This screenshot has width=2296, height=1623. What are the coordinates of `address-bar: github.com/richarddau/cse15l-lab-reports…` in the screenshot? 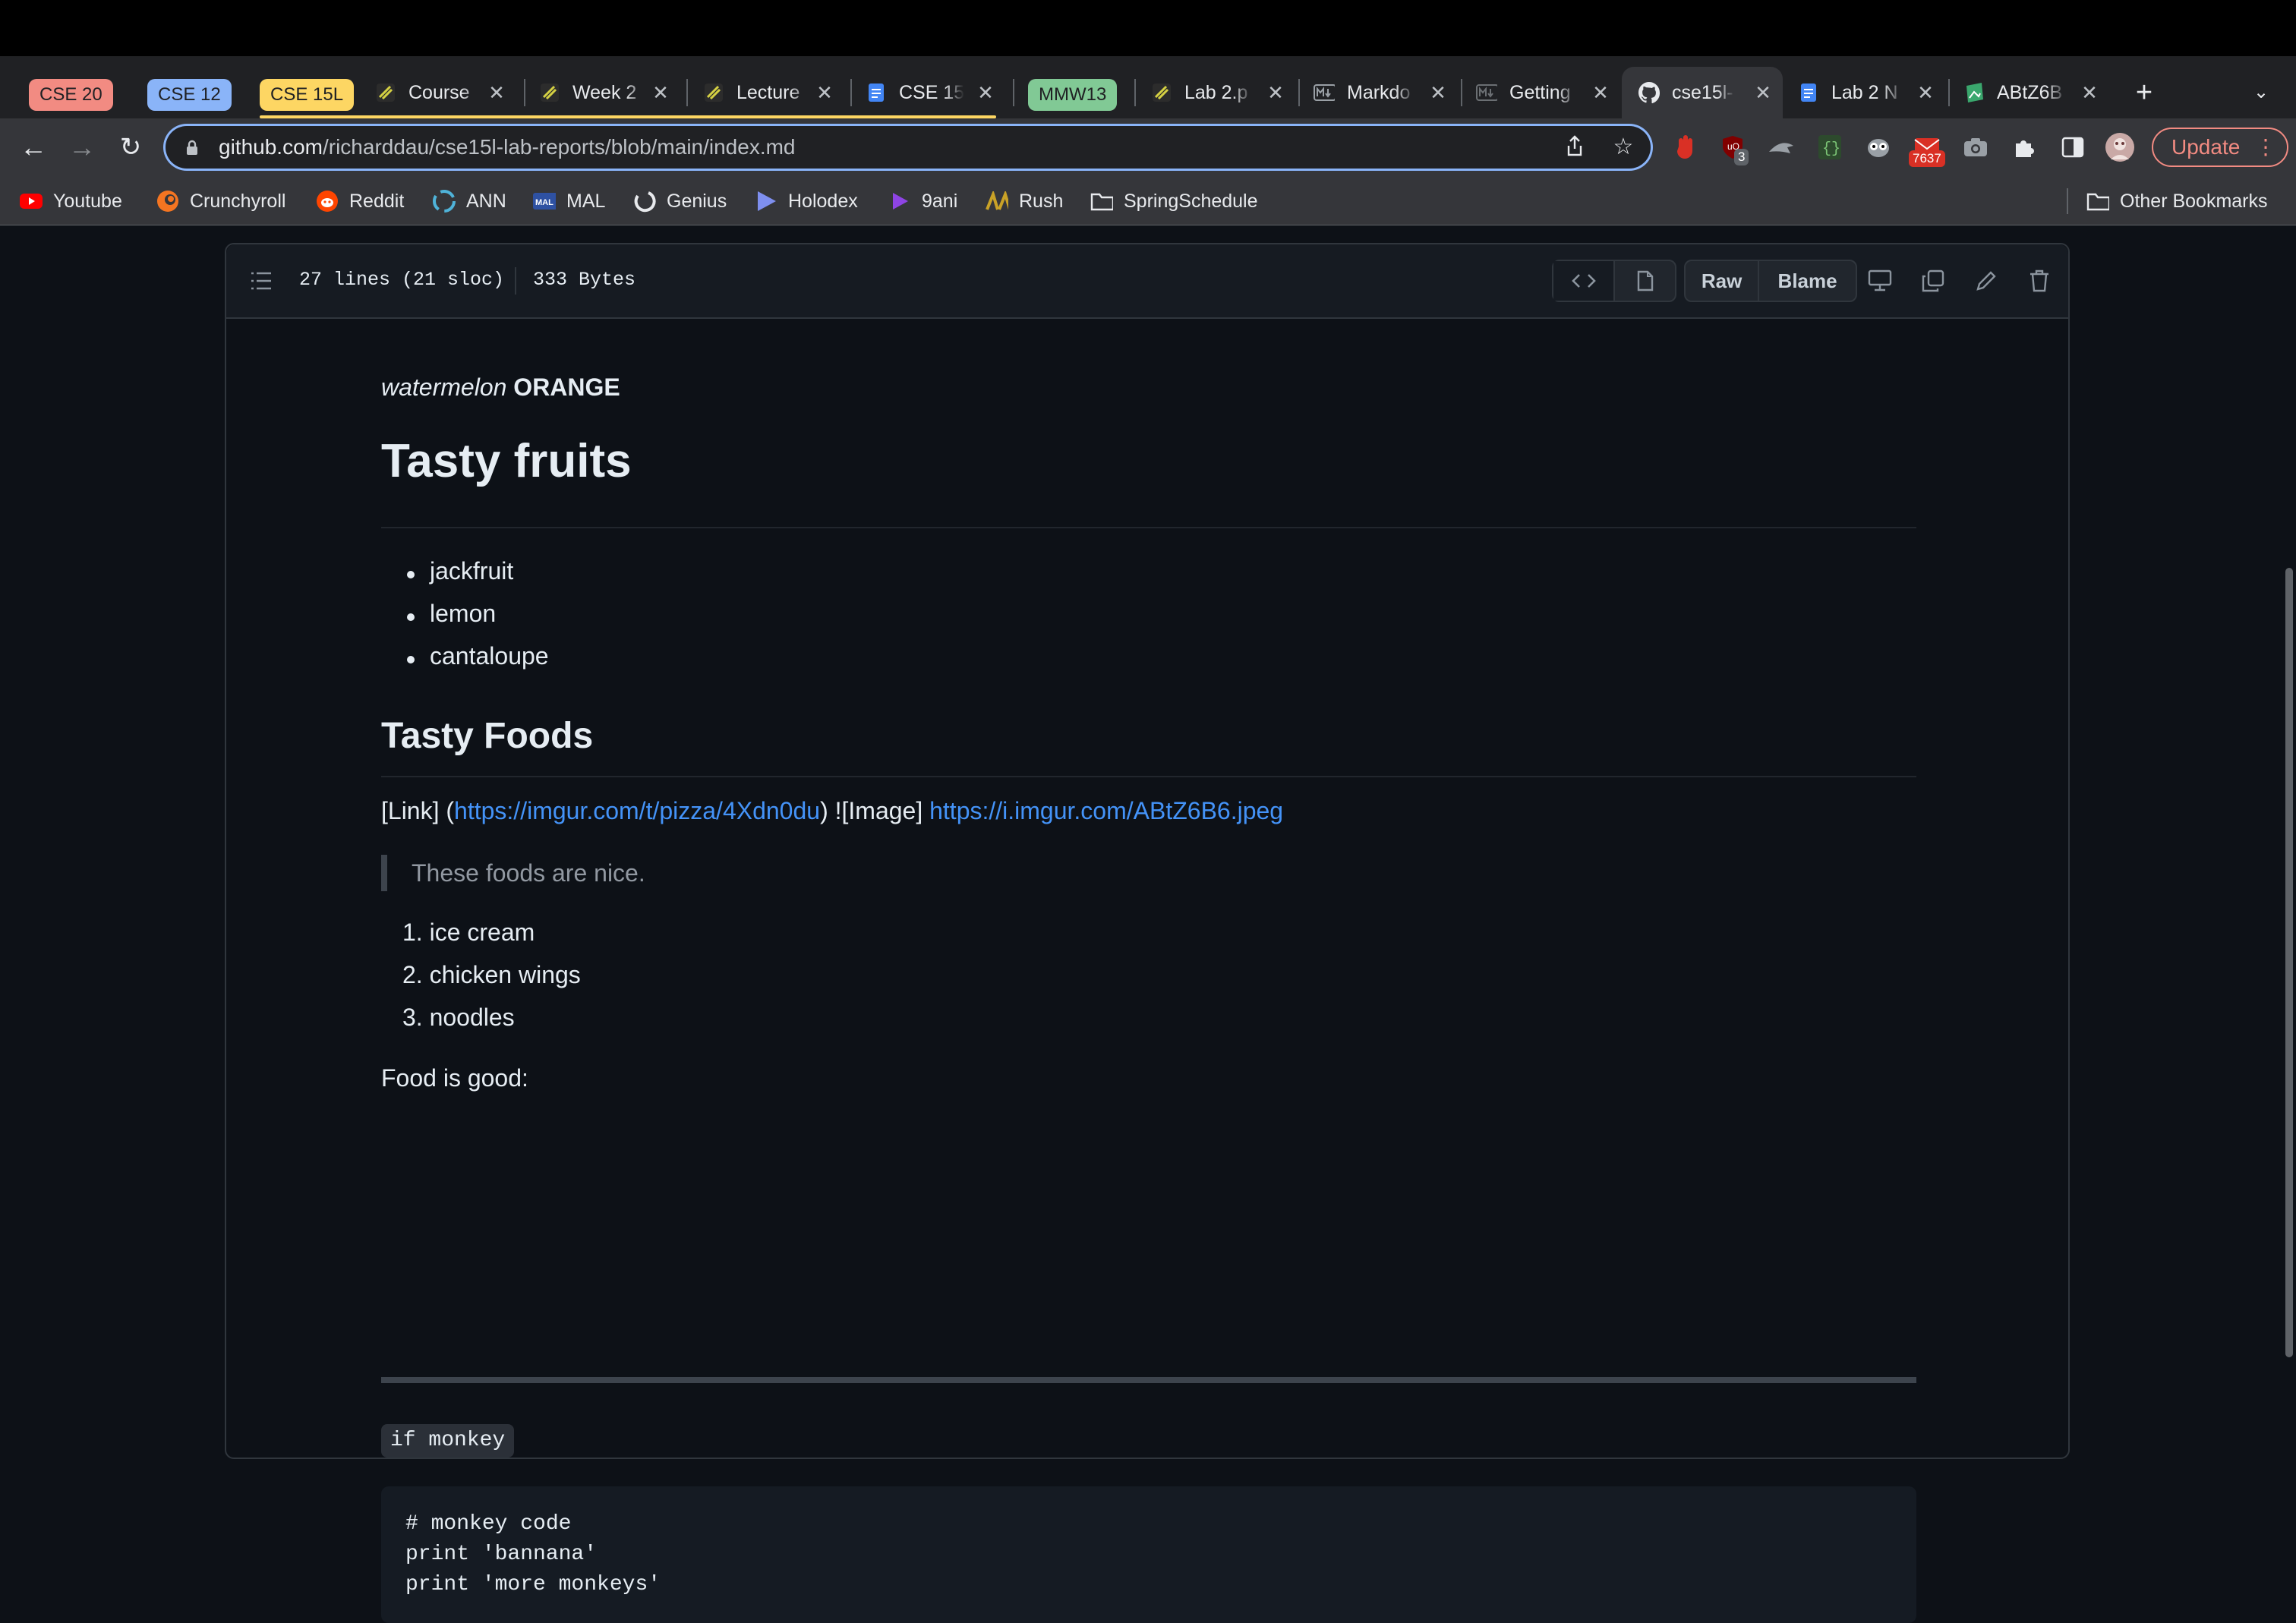 It's located at (908, 148).